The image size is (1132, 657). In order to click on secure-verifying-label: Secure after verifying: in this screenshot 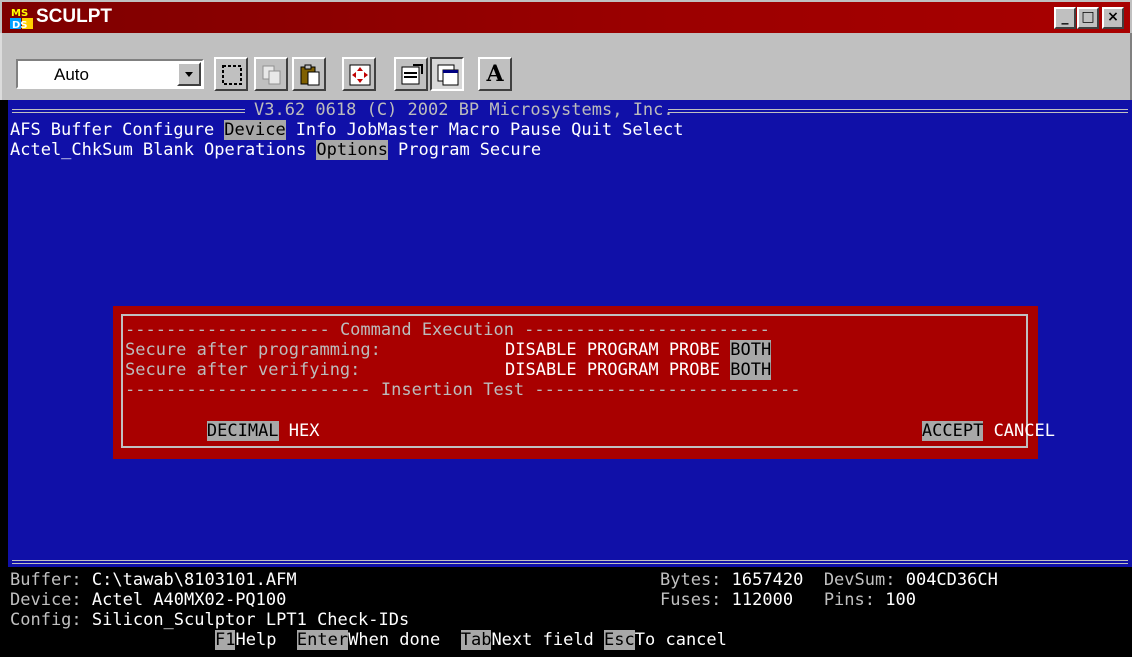, I will do `click(243, 370)`.